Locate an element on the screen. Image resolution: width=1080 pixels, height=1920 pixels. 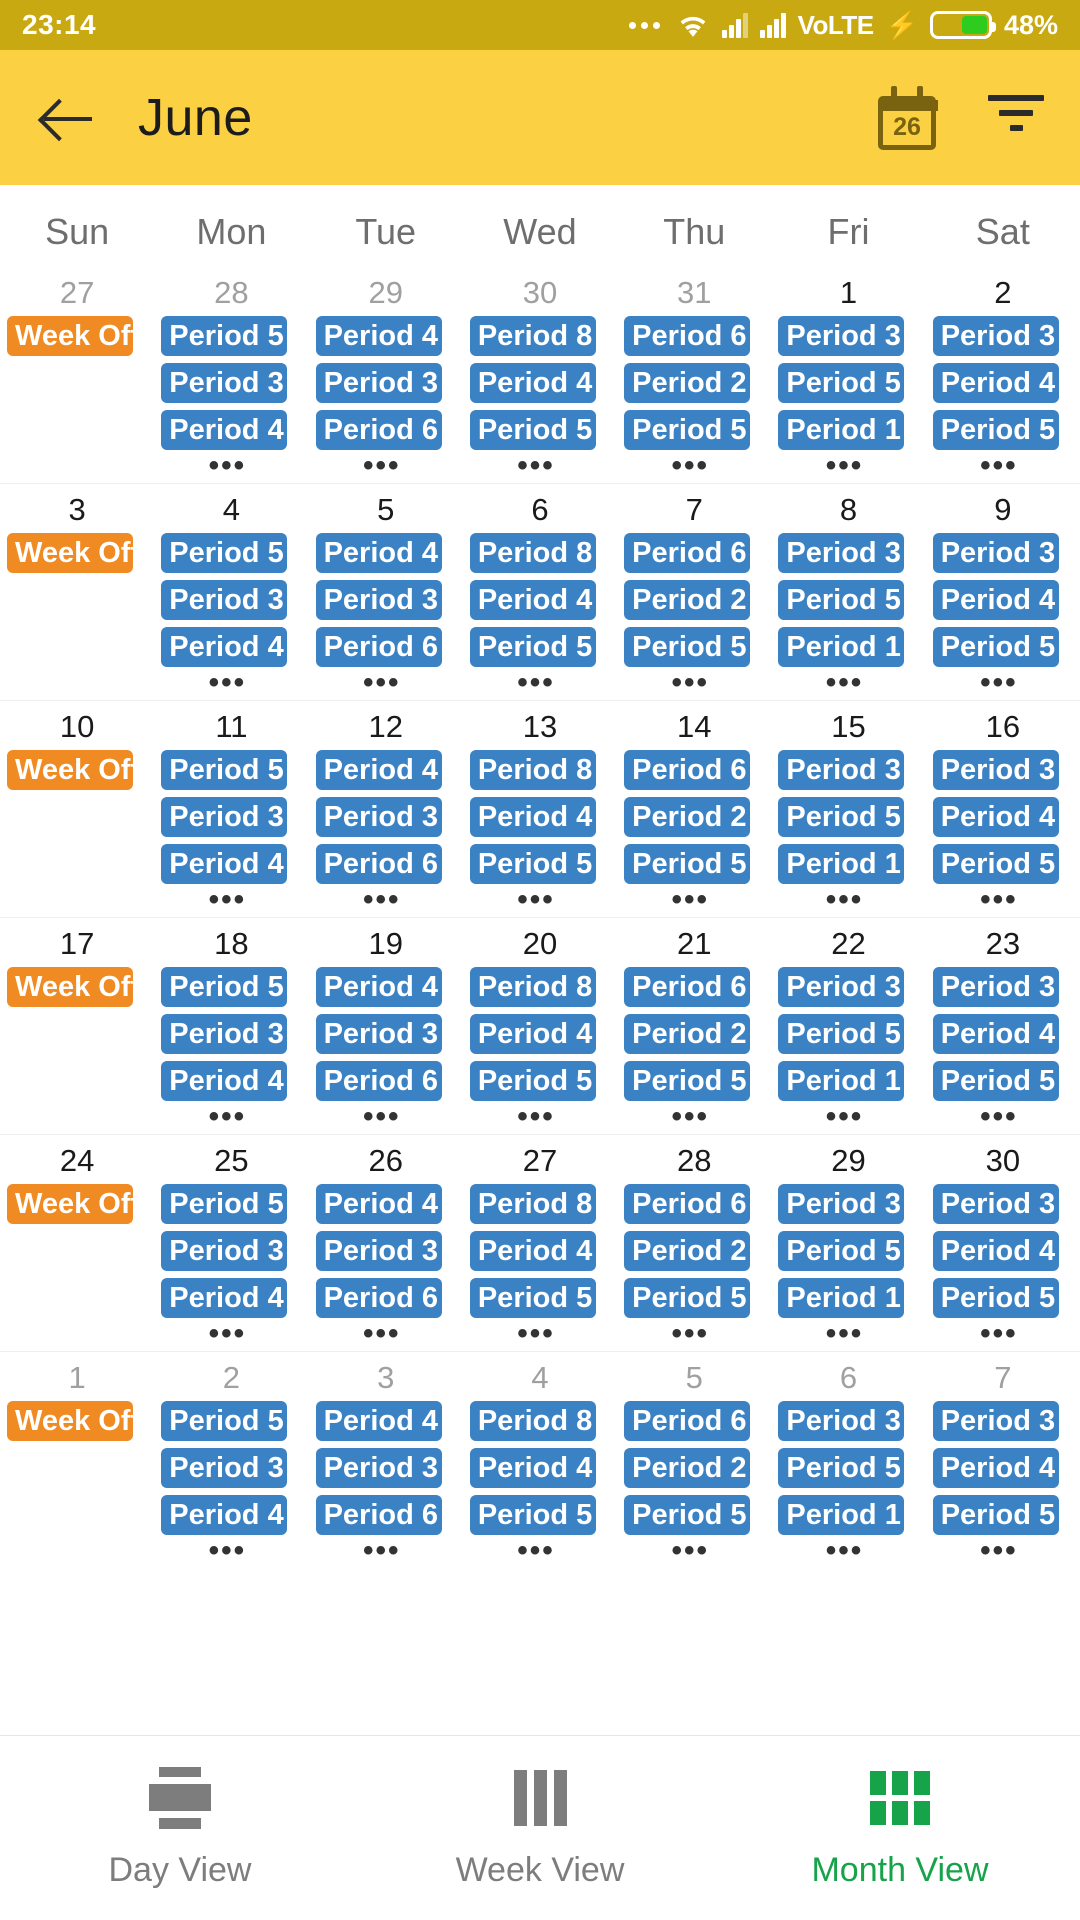
calendar-day-cell: 31 Period 6 M Period 2 S Period 5 C••• is located at coordinates (694, 378).